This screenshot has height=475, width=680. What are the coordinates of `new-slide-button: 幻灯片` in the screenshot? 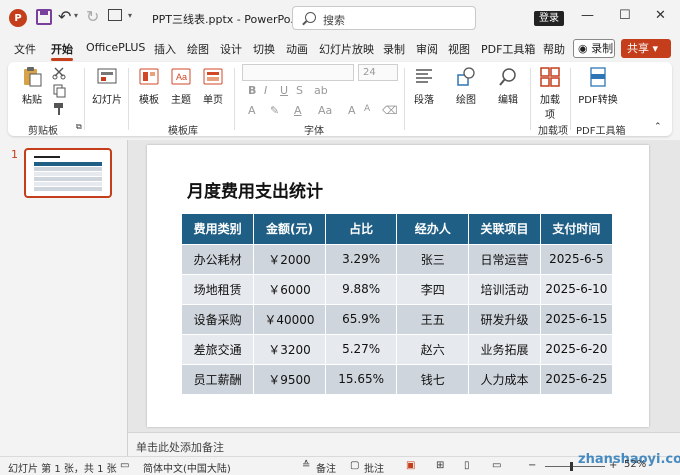 It's located at (107, 86).